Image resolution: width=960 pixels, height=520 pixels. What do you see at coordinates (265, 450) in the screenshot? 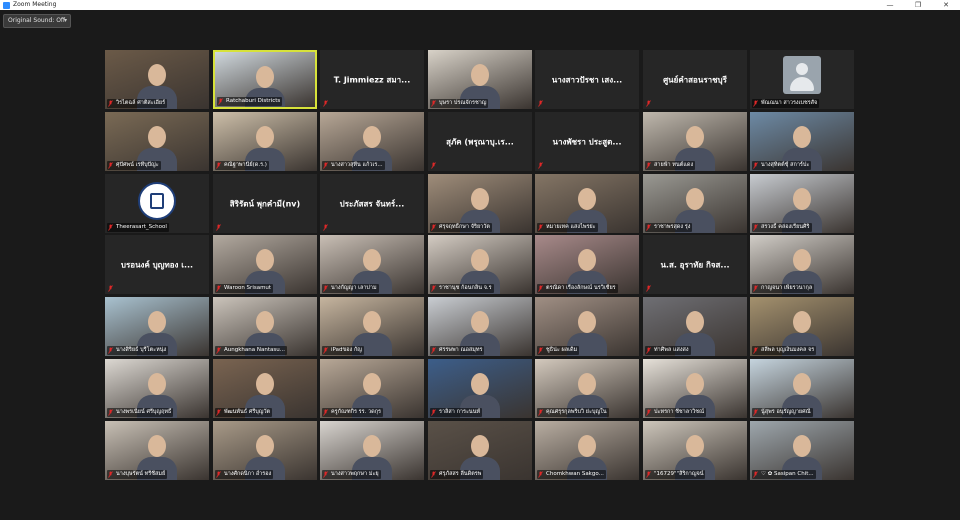
I see `participant-tile: นางศักดนิกา อำรอง` at bounding box center [265, 450].